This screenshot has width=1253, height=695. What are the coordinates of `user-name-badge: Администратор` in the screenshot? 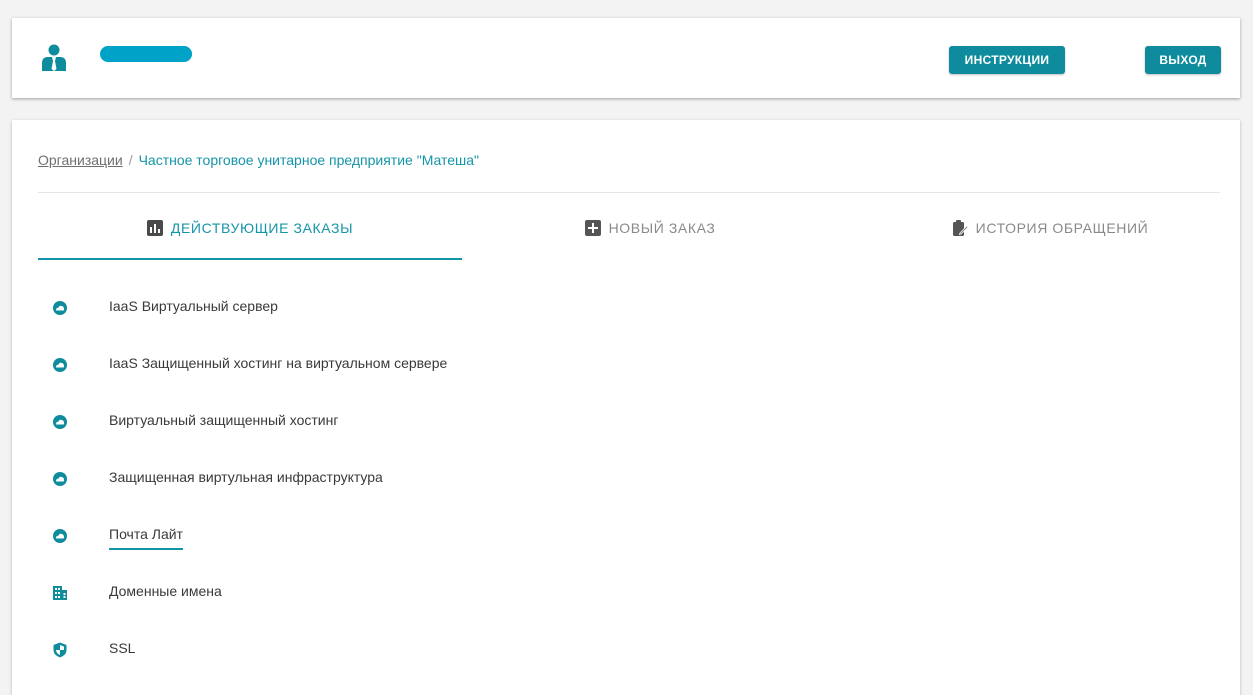 It's located at (146, 54).